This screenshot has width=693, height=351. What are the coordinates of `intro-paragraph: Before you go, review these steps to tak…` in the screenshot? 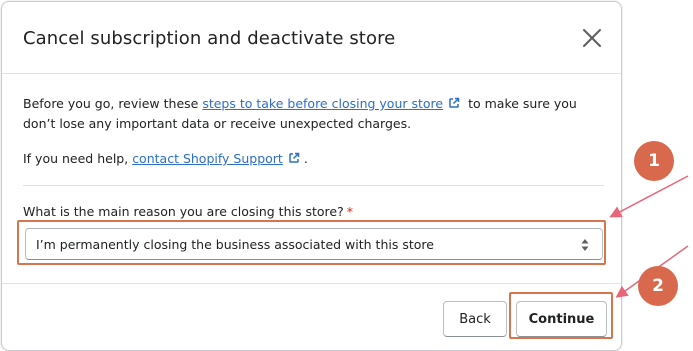 It's located at (315, 114).